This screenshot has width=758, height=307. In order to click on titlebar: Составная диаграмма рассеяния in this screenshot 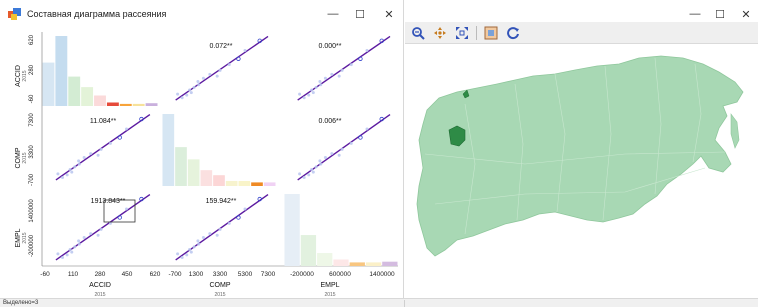, I will do `click(201, 14)`.